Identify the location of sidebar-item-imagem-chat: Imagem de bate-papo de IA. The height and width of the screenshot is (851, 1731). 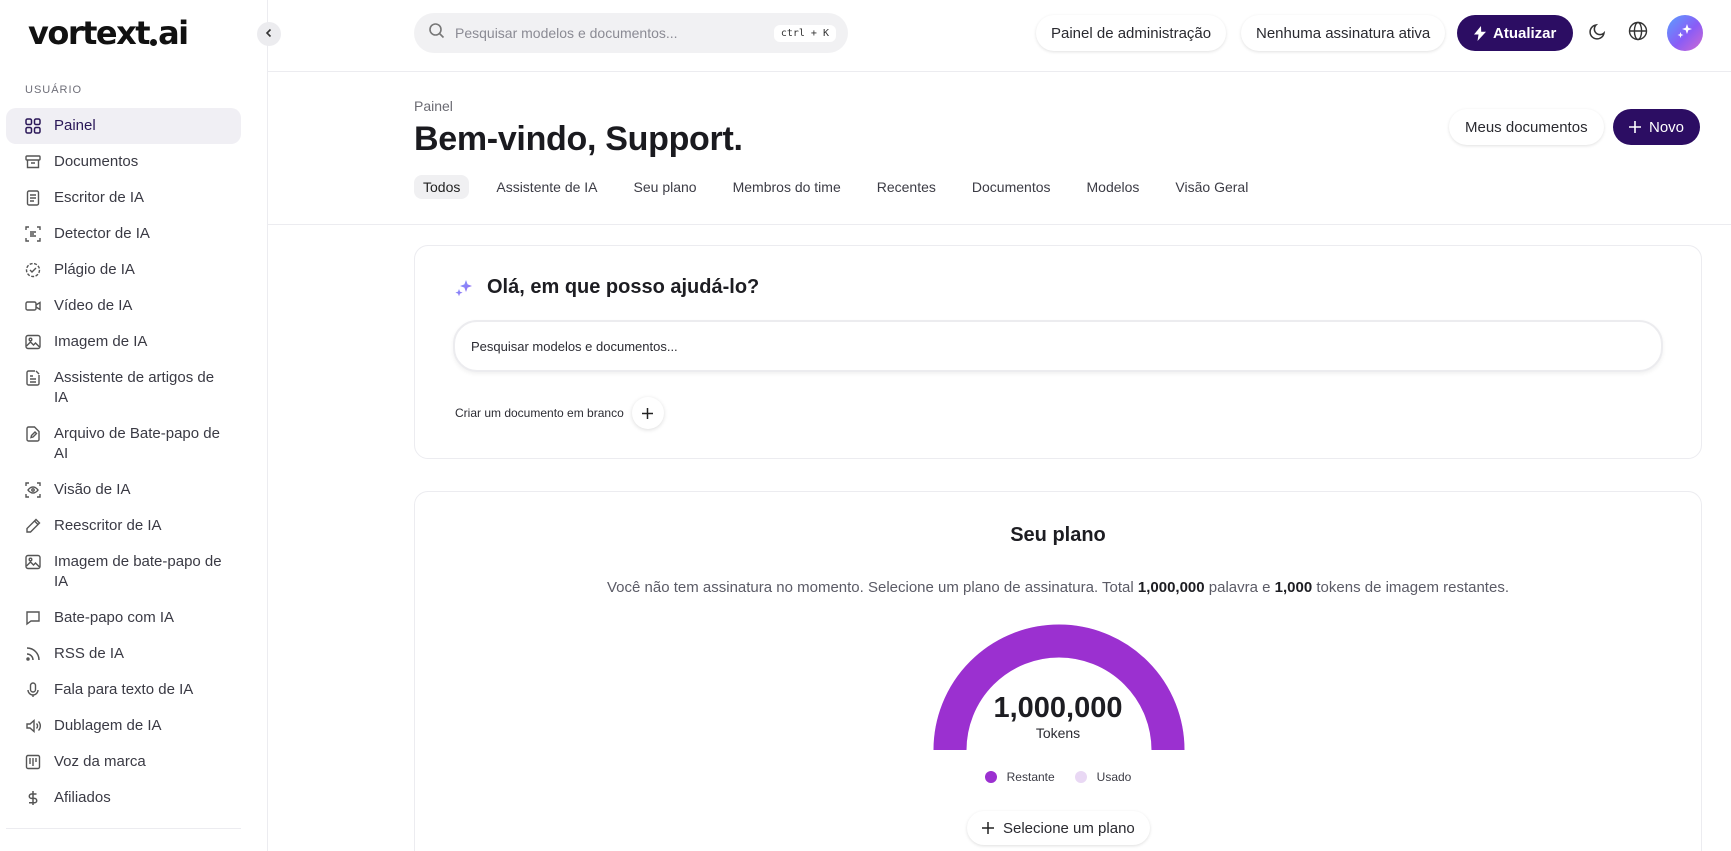
(123, 572).